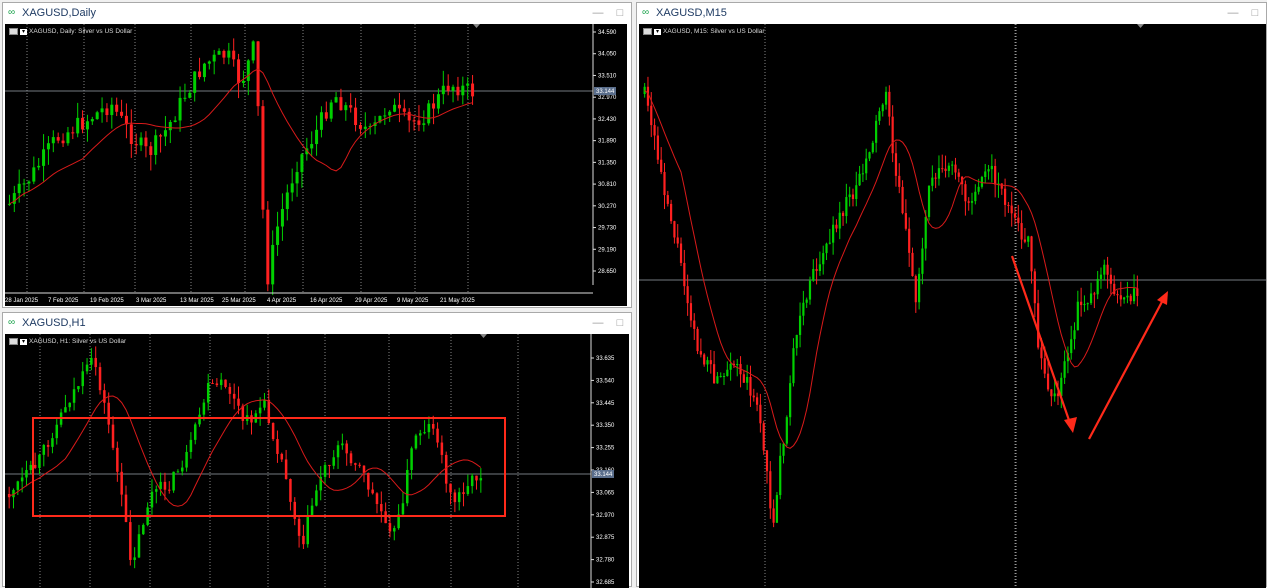 This screenshot has height=588, width=1267. Describe the element at coordinates (704, 31) in the screenshot. I see `symbol-label: ▾ XAGUSD, M15: Silver vs US Dollar` at that location.